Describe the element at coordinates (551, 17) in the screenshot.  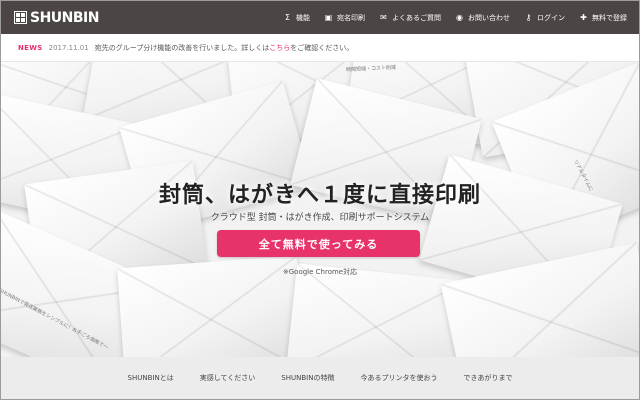
I see `nav-item-label: ログイン` at that location.